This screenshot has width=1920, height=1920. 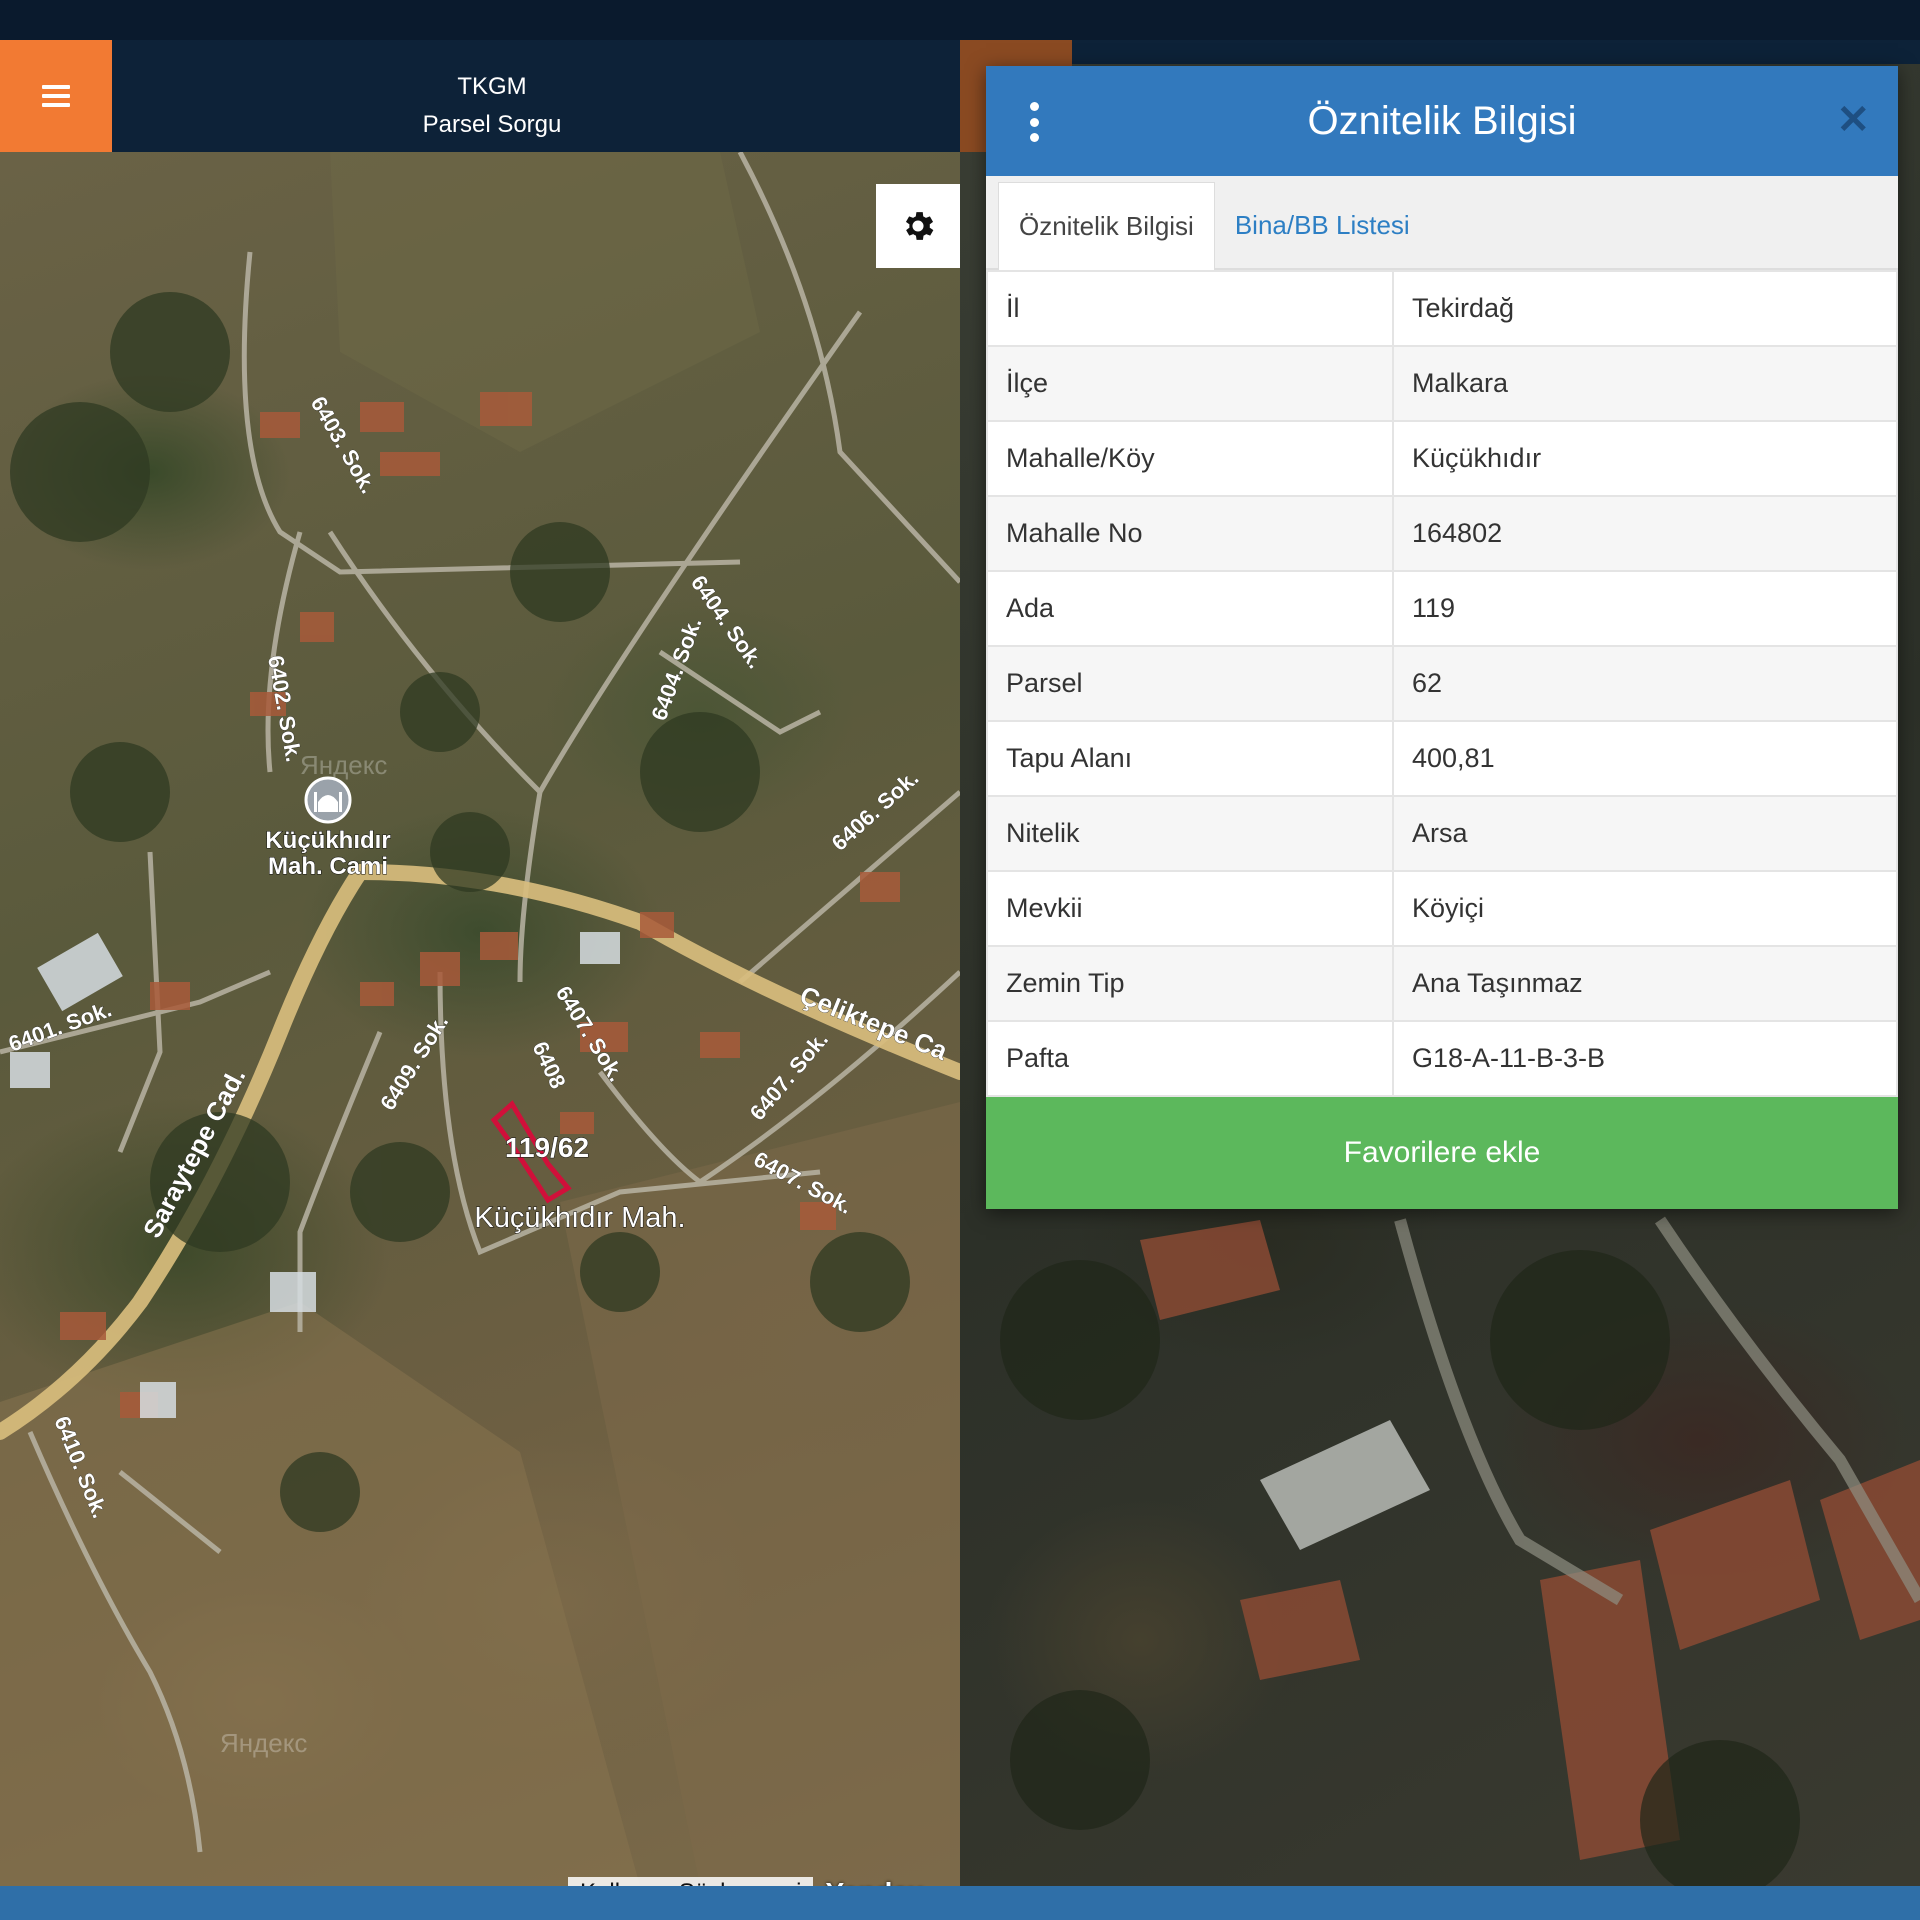 I want to click on row-key: Ada, so click(x=1190, y=608).